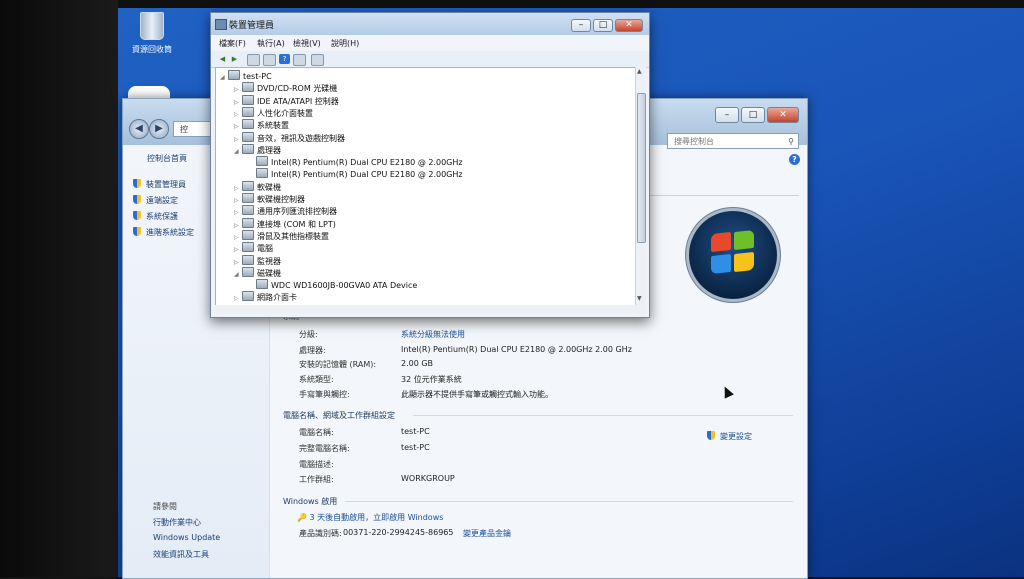 The image size is (1024, 579). Describe the element at coordinates (253, 248) in the screenshot. I see `tree-node: ▷ 電腦` at that location.